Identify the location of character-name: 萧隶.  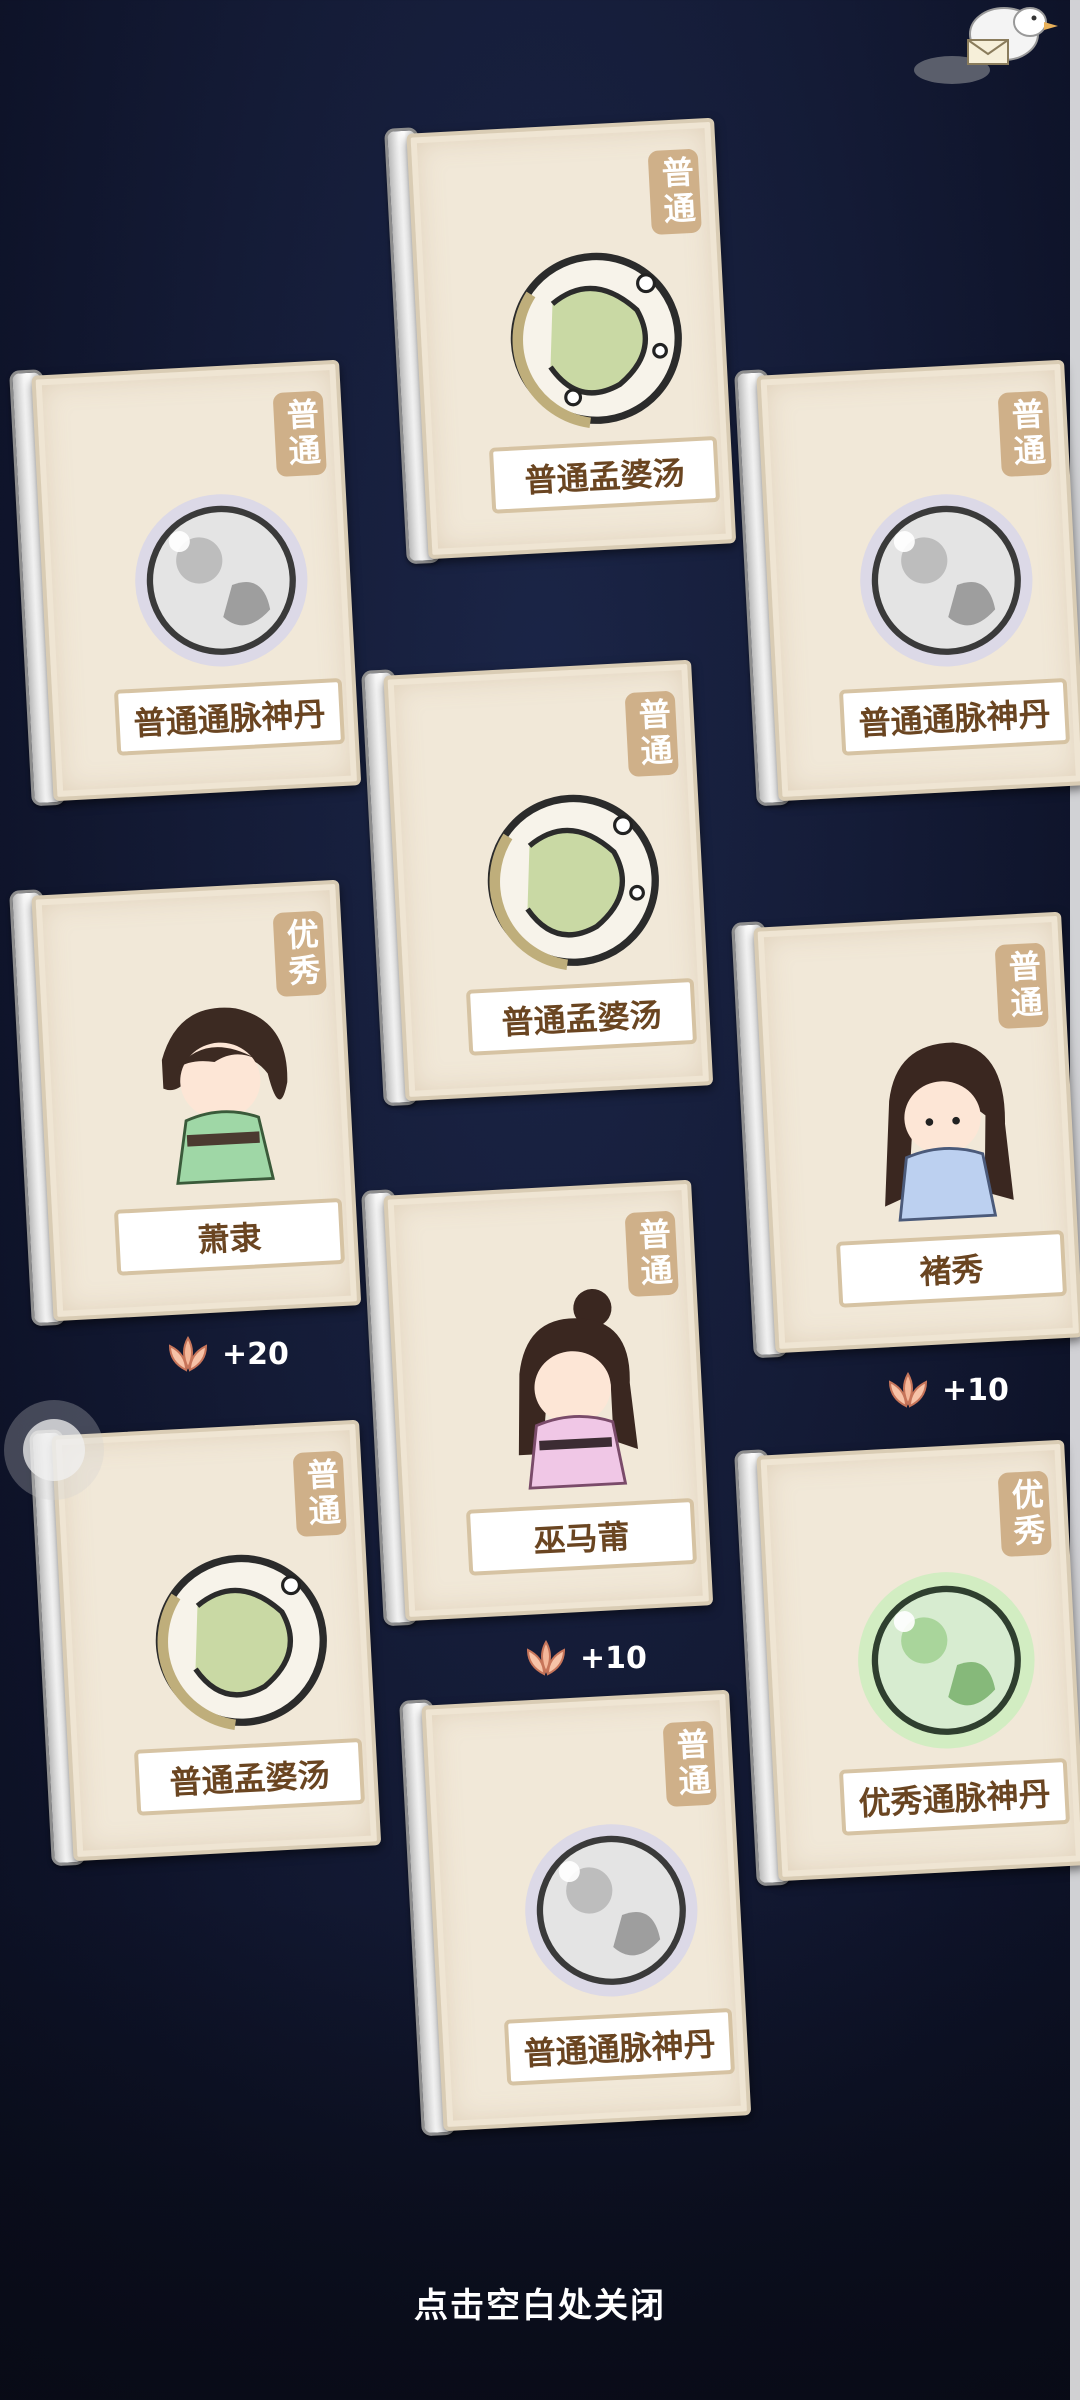
(229, 1236).